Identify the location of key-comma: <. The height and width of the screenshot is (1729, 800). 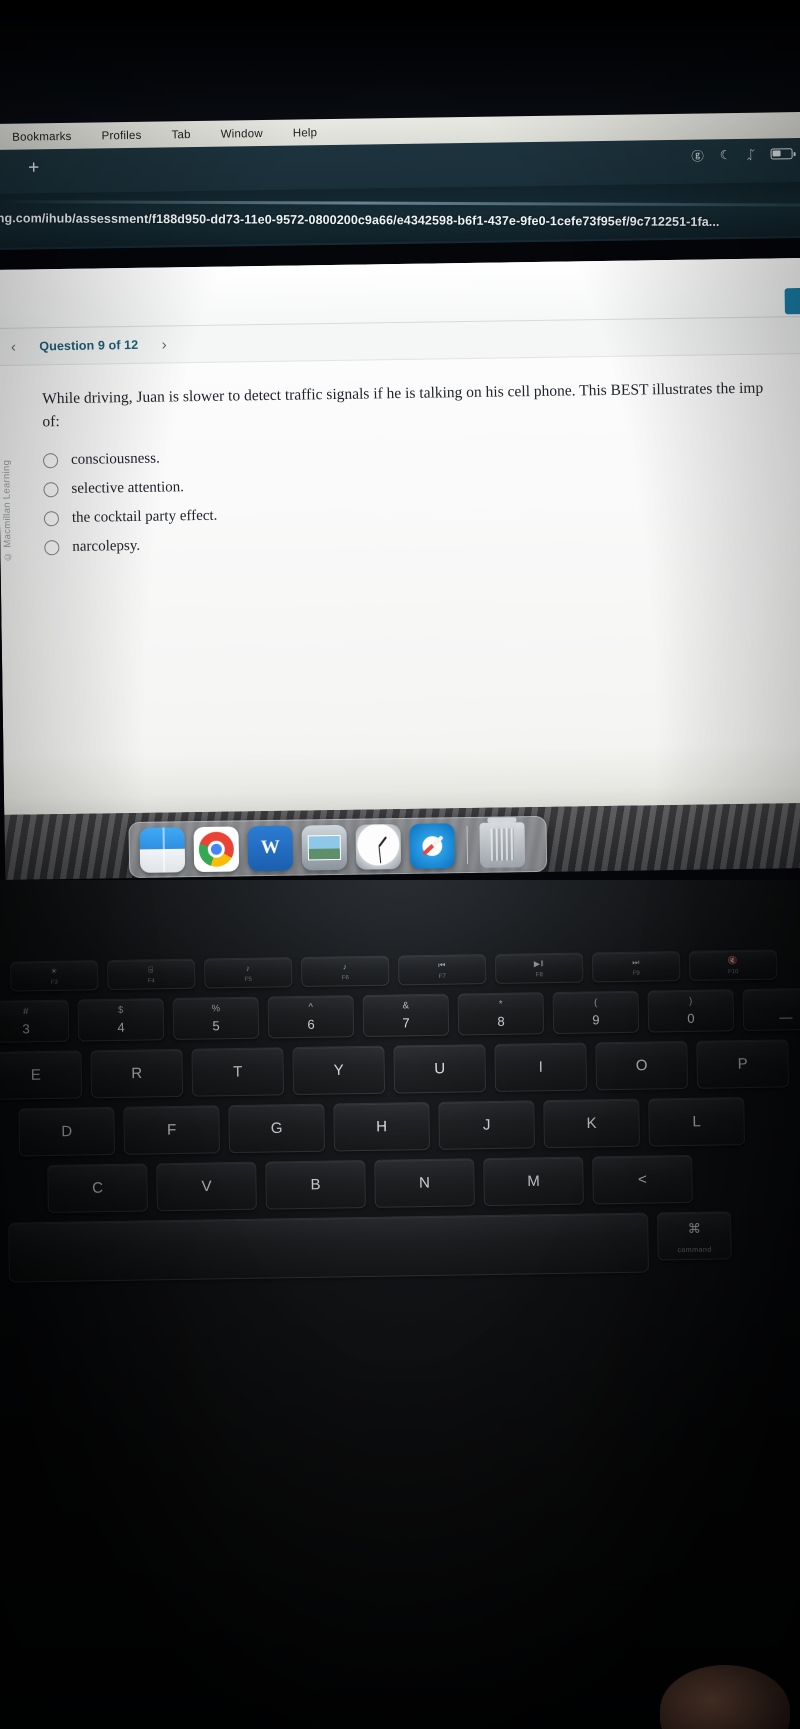
(642, 1179).